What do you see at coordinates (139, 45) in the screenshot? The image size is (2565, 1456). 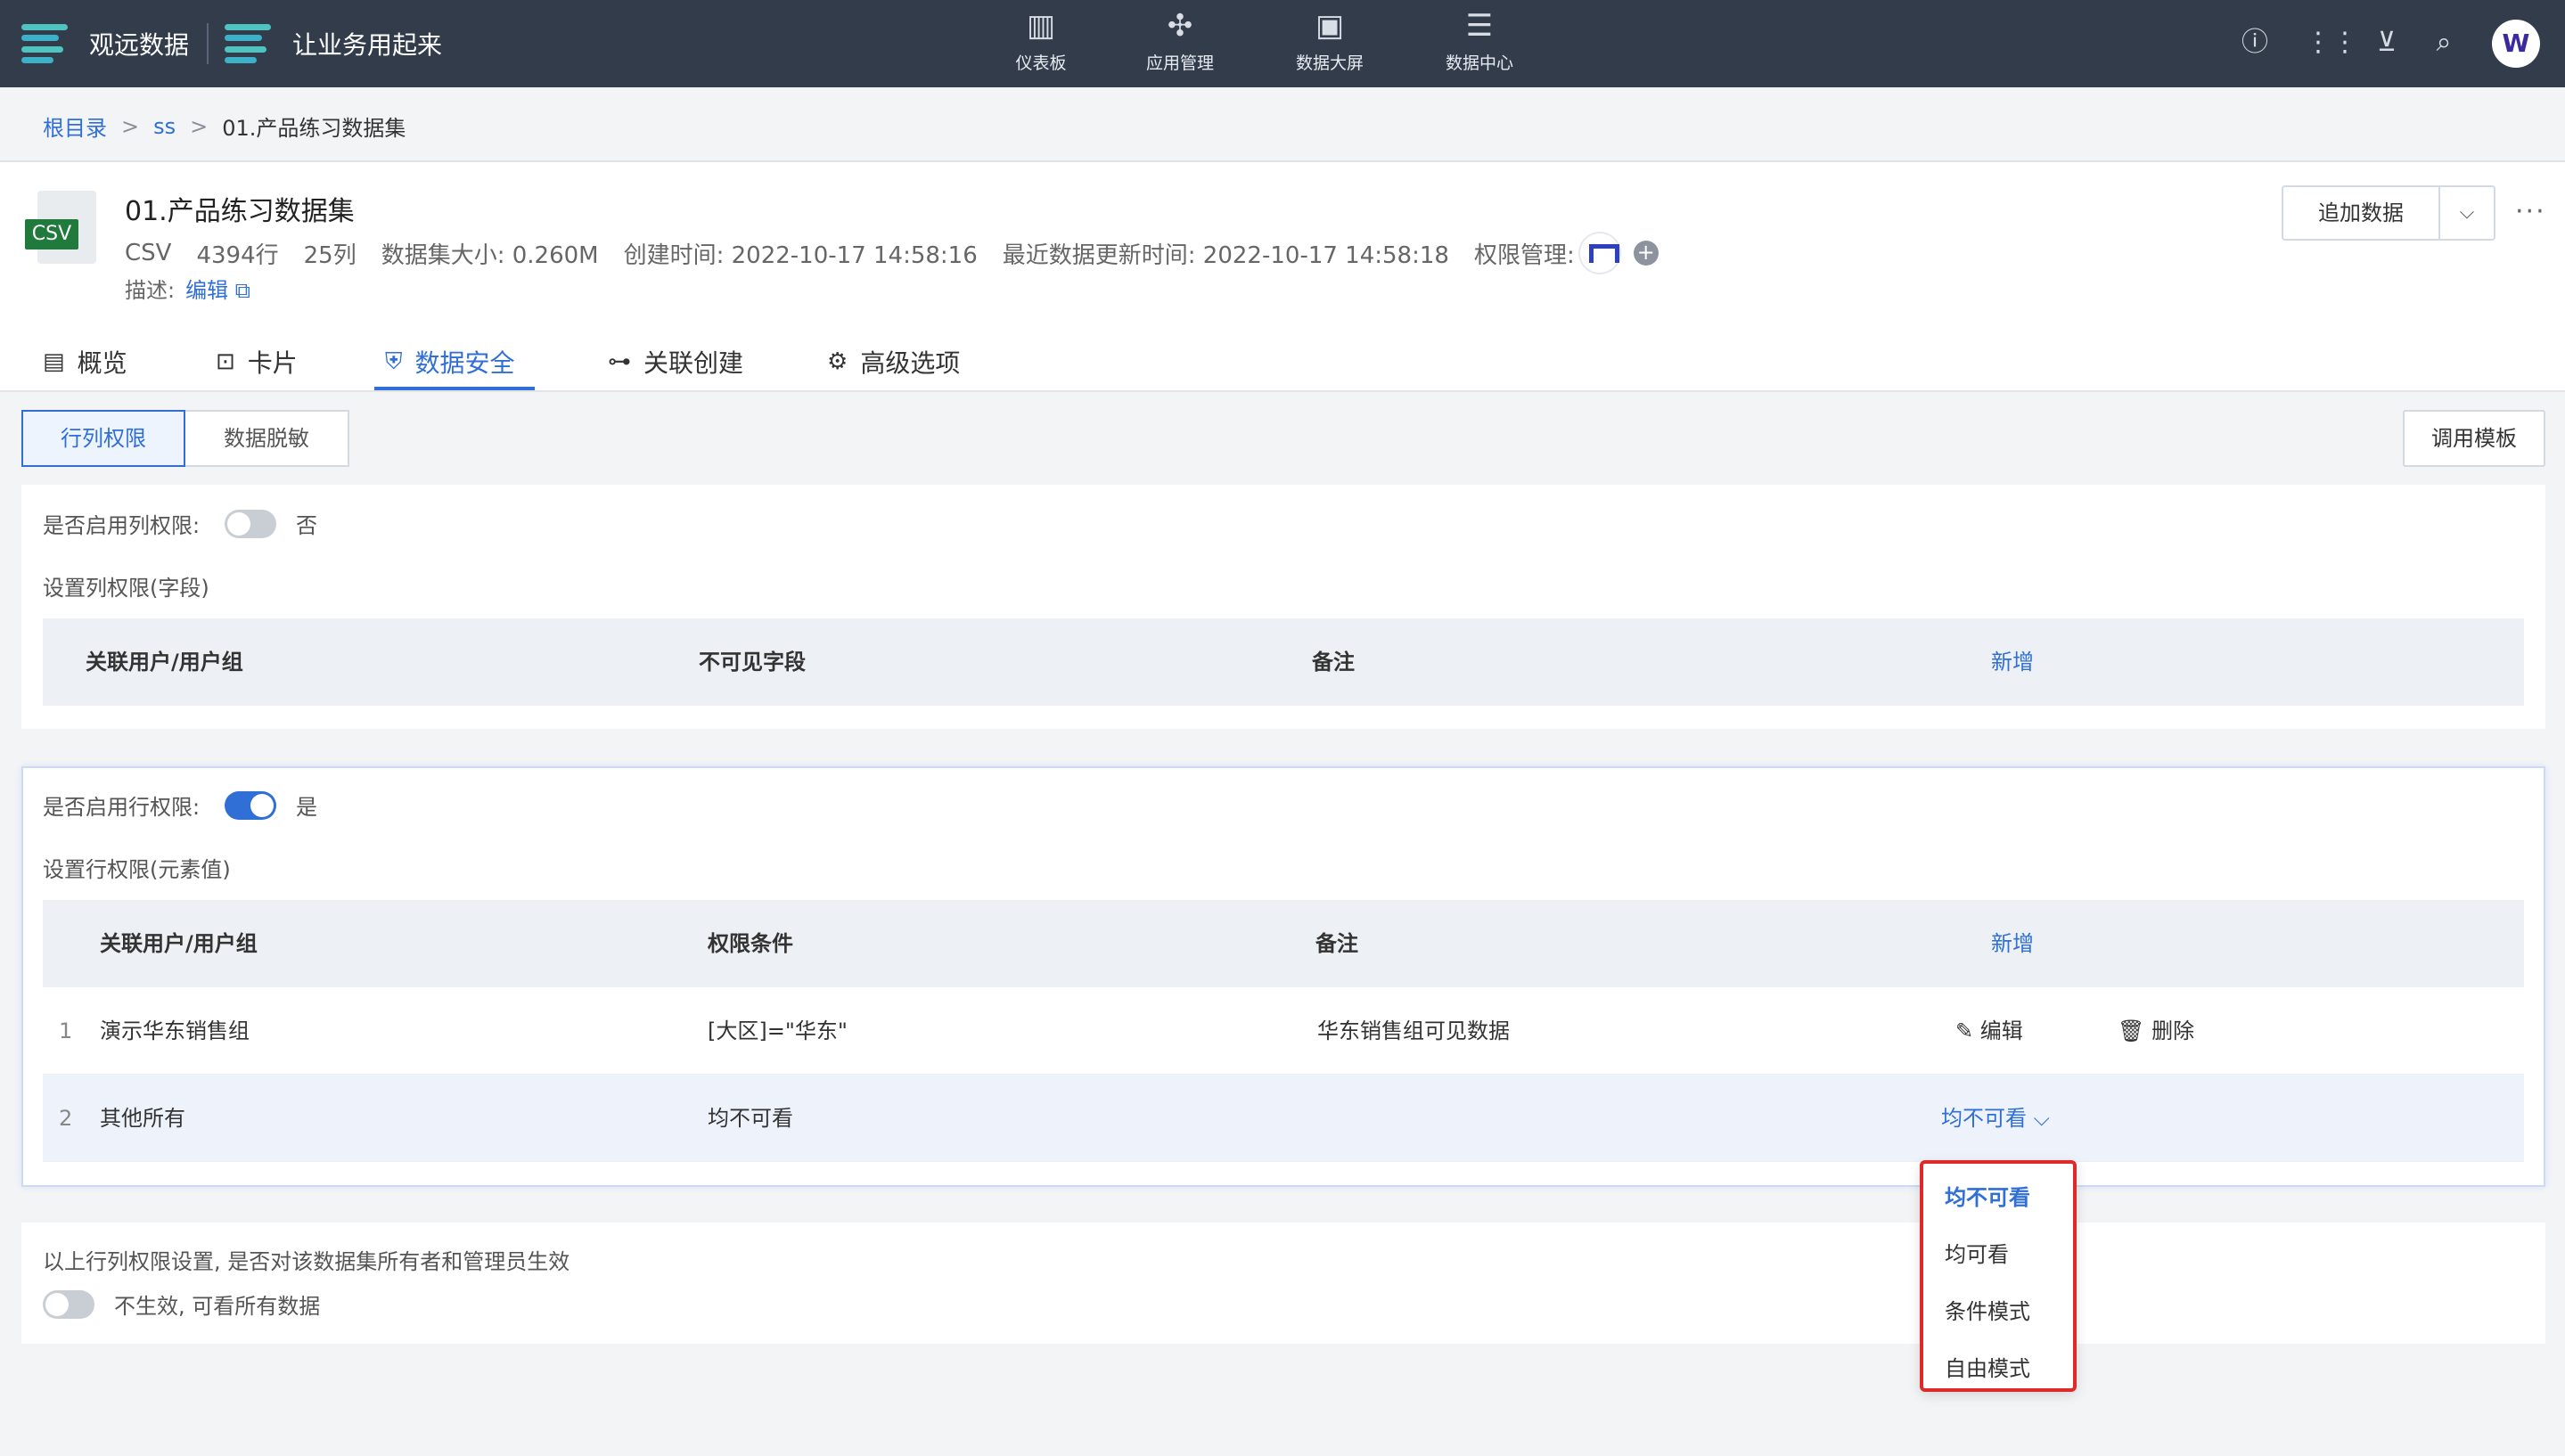 I see `brand-name: 观远数据` at bounding box center [139, 45].